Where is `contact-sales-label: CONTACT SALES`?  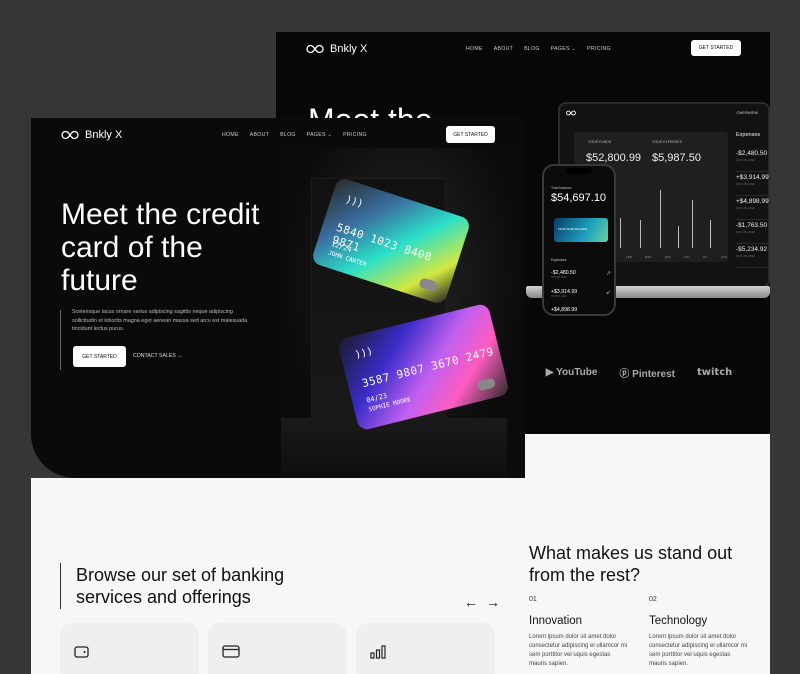 contact-sales-label: CONTACT SALES is located at coordinates (154, 356).